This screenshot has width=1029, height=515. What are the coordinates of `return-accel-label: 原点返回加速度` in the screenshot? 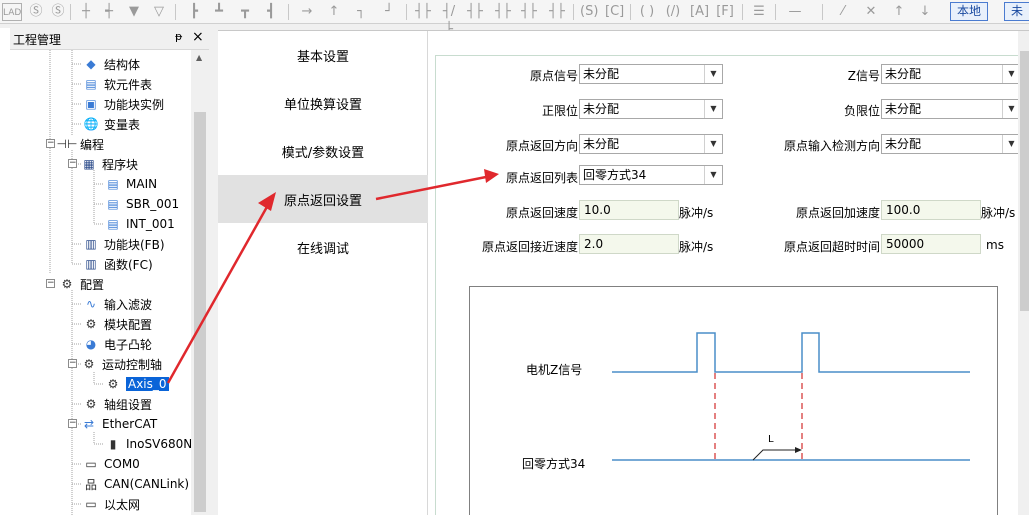 It's located at (837, 213).